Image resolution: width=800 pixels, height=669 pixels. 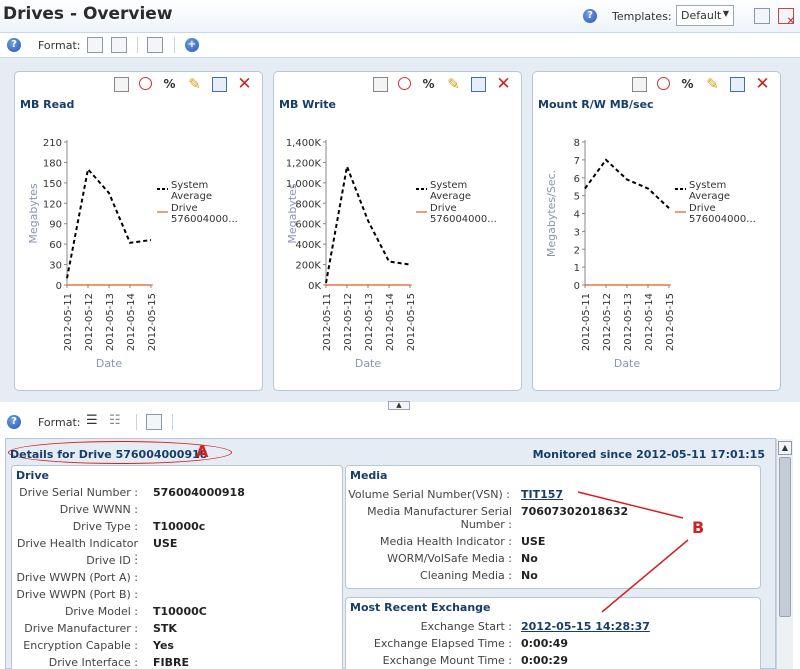 What do you see at coordinates (554, 577) in the screenshot?
I see `media-row-cleaning: Cleaning Media : No` at bounding box center [554, 577].